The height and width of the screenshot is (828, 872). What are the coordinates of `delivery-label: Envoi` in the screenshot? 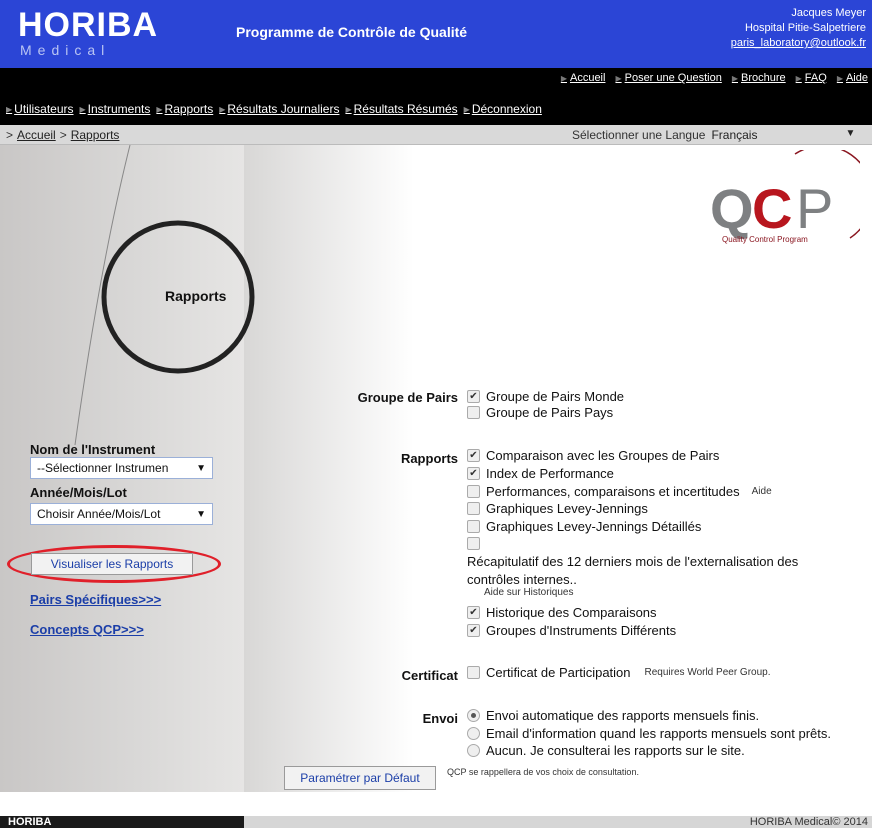 It's located at (440, 718).